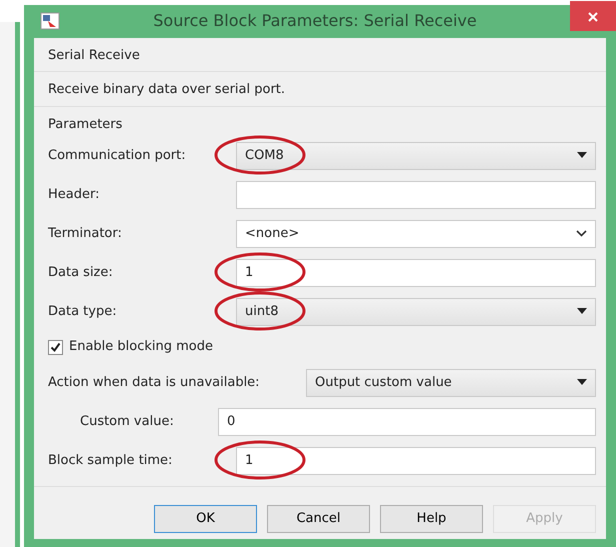  I want to click on field-label: Data type:, so click(83, 311).